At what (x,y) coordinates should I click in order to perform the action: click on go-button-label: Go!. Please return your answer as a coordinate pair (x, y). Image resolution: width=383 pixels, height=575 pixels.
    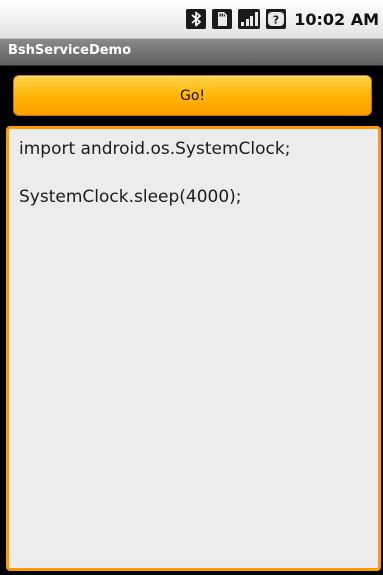
    Looking at the image, I should click on (192, 95).